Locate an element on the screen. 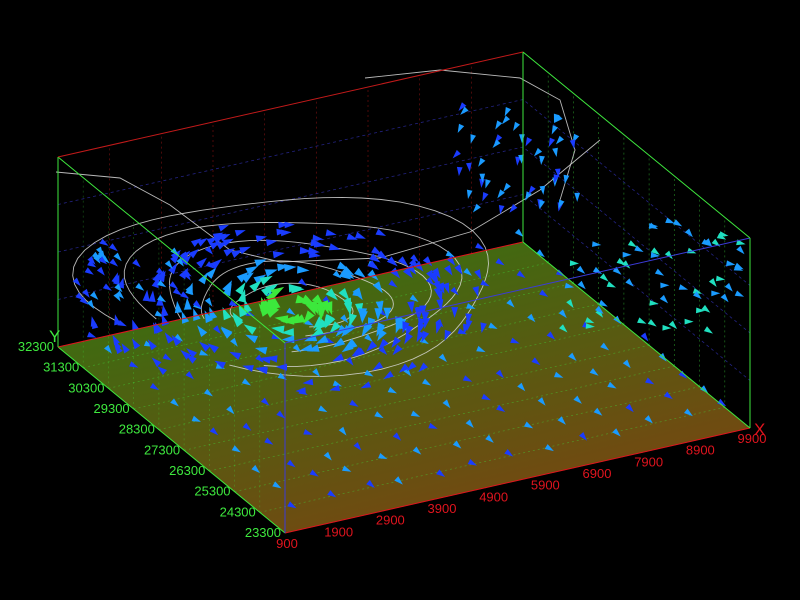  y-tick-label: 28300 is located at coordinates (137, 429).